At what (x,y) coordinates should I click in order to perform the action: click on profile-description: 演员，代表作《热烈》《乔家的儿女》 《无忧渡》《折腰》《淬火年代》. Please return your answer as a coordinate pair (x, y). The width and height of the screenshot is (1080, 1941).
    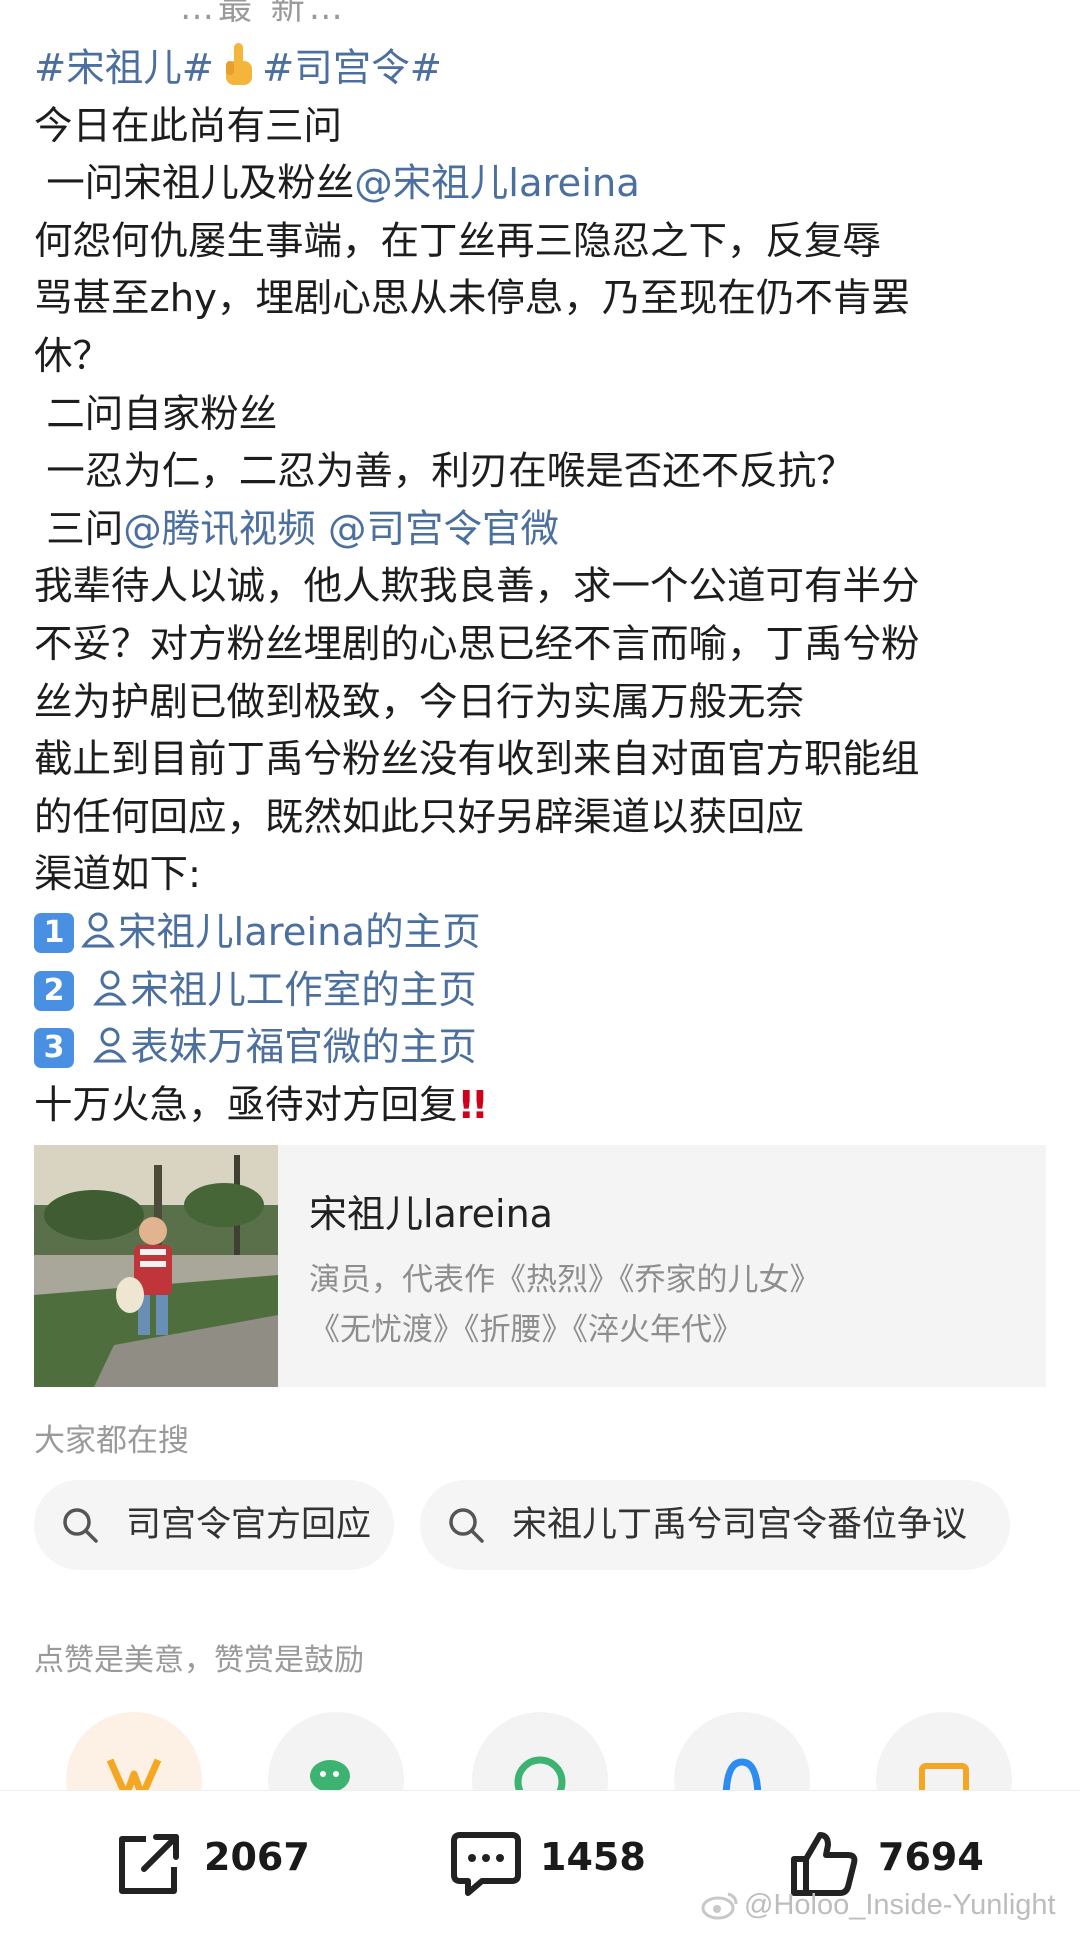
    Looking at the image, I should click on (565, 1305).